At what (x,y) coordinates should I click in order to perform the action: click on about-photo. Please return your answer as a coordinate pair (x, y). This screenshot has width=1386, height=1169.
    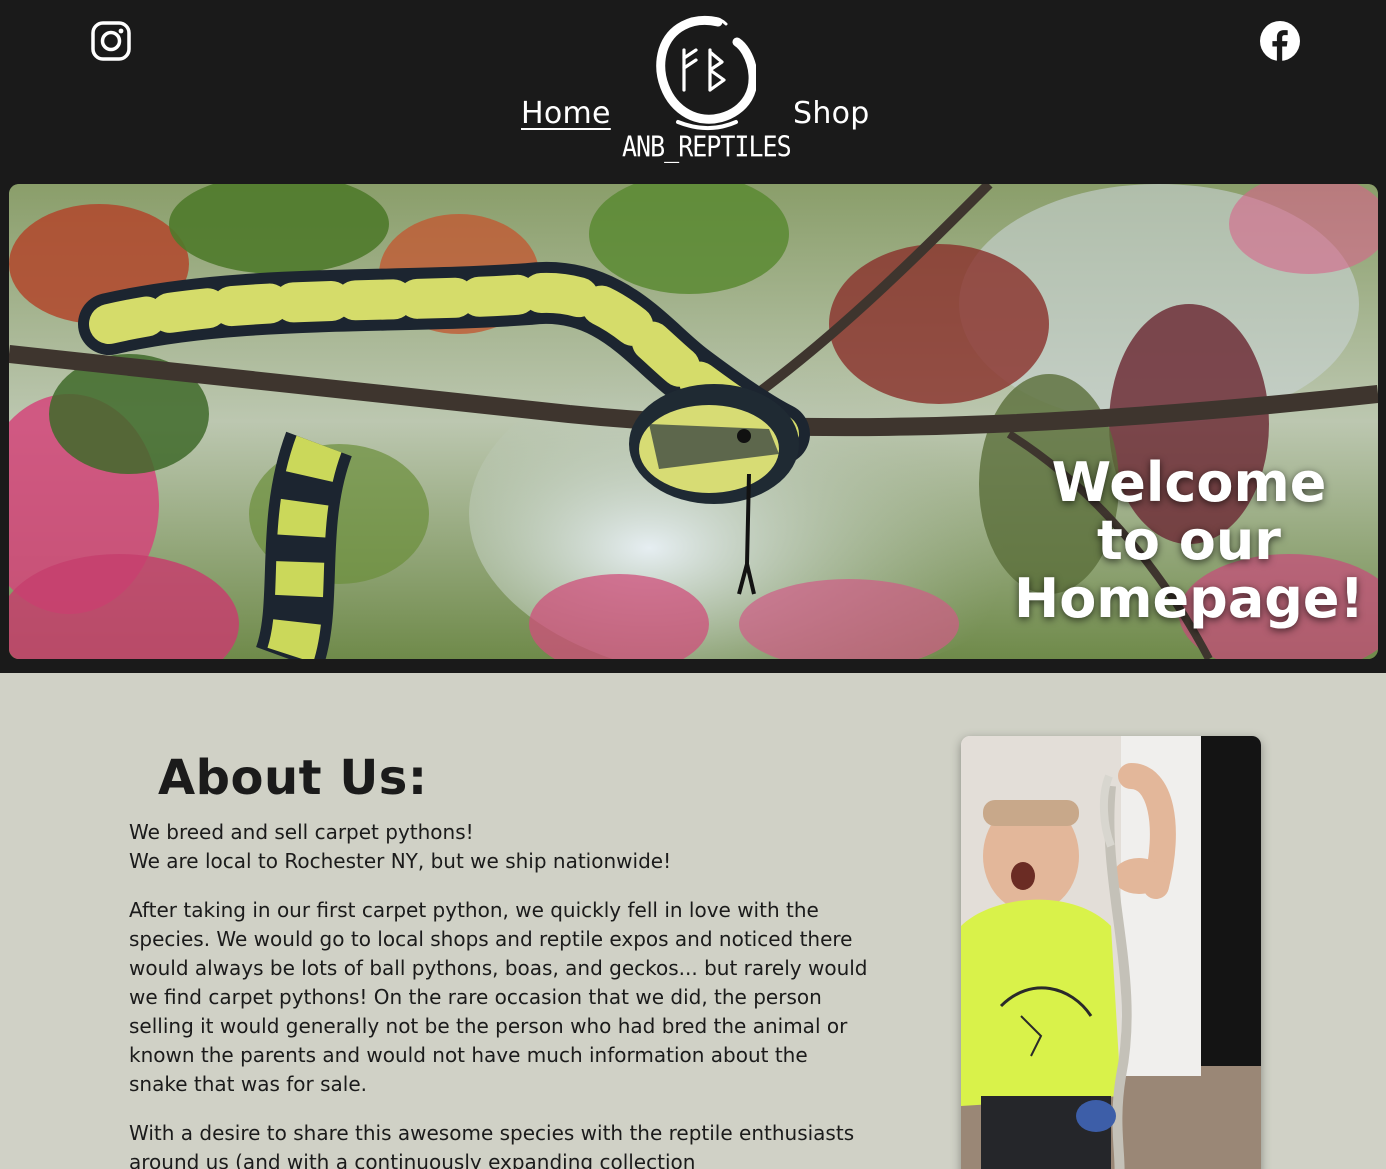
    Looking at the image, I should click on (1111, 952).